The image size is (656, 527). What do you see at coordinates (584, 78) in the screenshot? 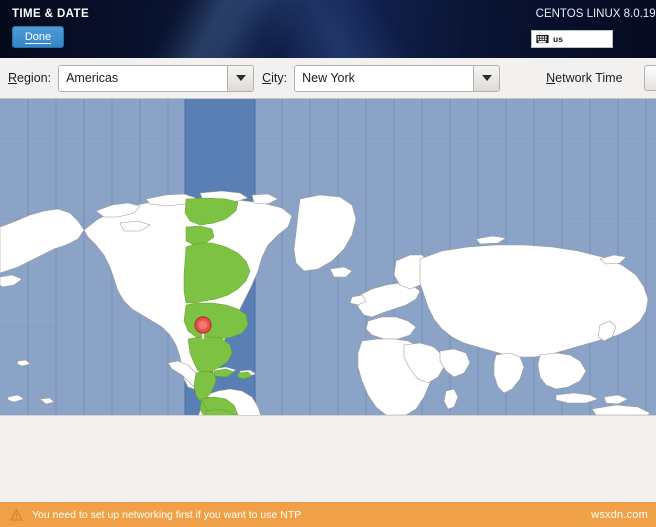
I see `network-time-label: Network Time` at bounding box center [584, 78].